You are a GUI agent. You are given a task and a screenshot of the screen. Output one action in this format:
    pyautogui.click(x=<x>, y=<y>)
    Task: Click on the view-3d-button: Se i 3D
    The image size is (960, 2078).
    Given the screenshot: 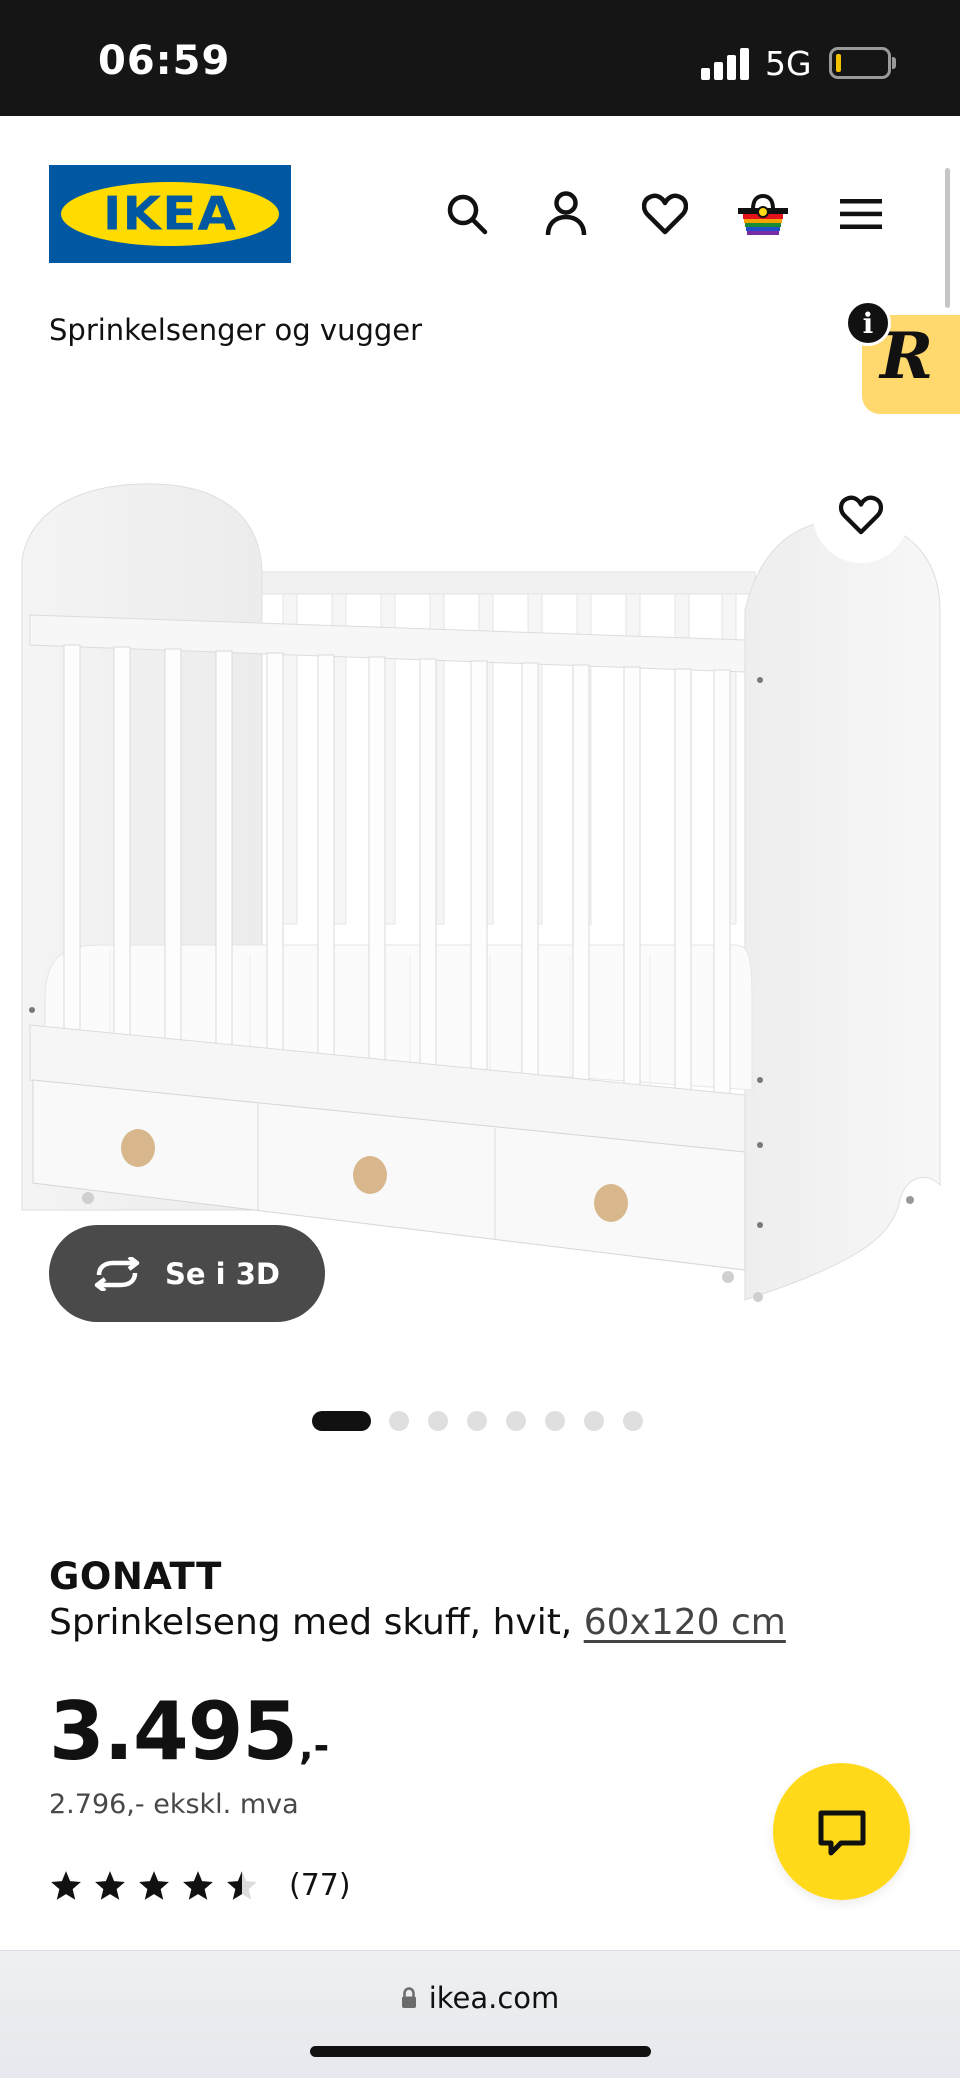 What is the action you would take?
    pyautogui.click(x=187, y=1273)
    